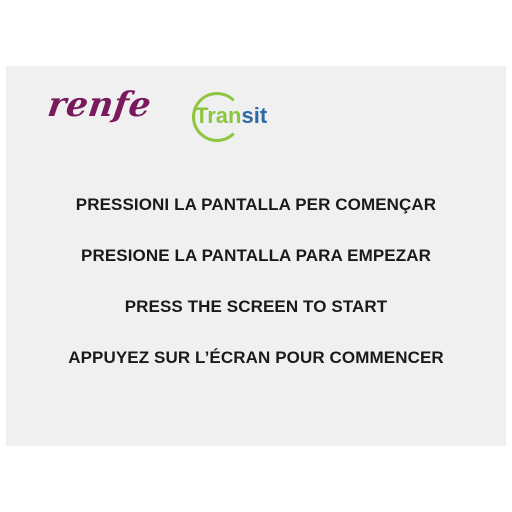  I want to click on transit-logo: Transit, so click(237, 117).